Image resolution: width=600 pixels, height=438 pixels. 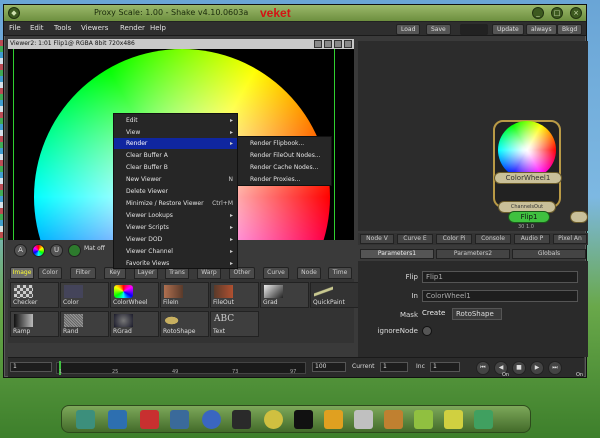 What do you see at coordinates (234, 324) in the screenshot?
I see `tool-text: ABC Text` at bounding box center [234, 324].